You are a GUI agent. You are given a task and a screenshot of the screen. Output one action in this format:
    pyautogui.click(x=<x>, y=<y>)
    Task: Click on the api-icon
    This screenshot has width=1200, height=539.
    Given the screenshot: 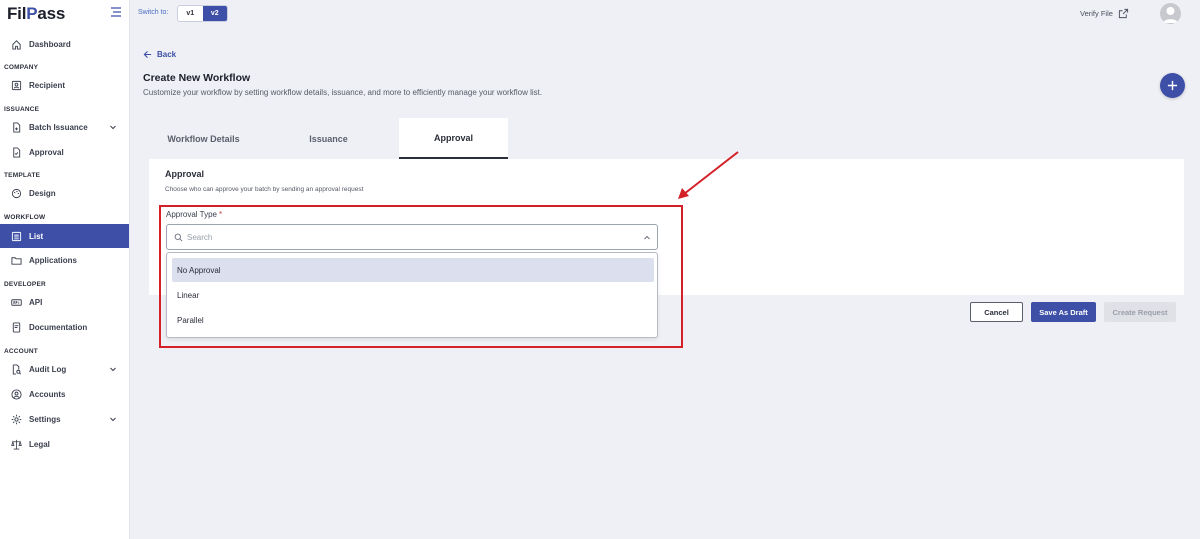 What is the action you would take?
    pyautogui.click(x=16, y=302)
    